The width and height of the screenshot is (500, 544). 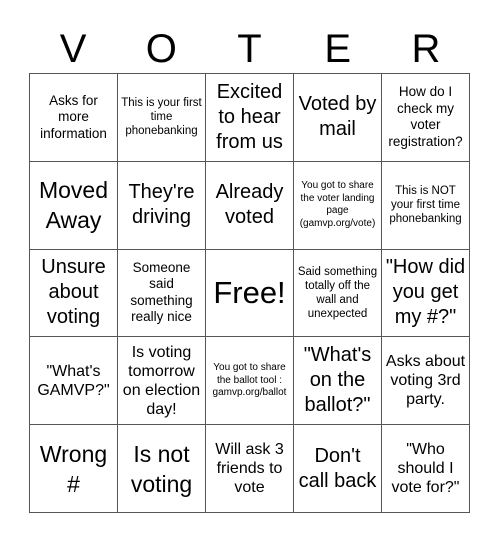 I want to click on cell-text: Excited to hear from us, so click(x=249, y=116).